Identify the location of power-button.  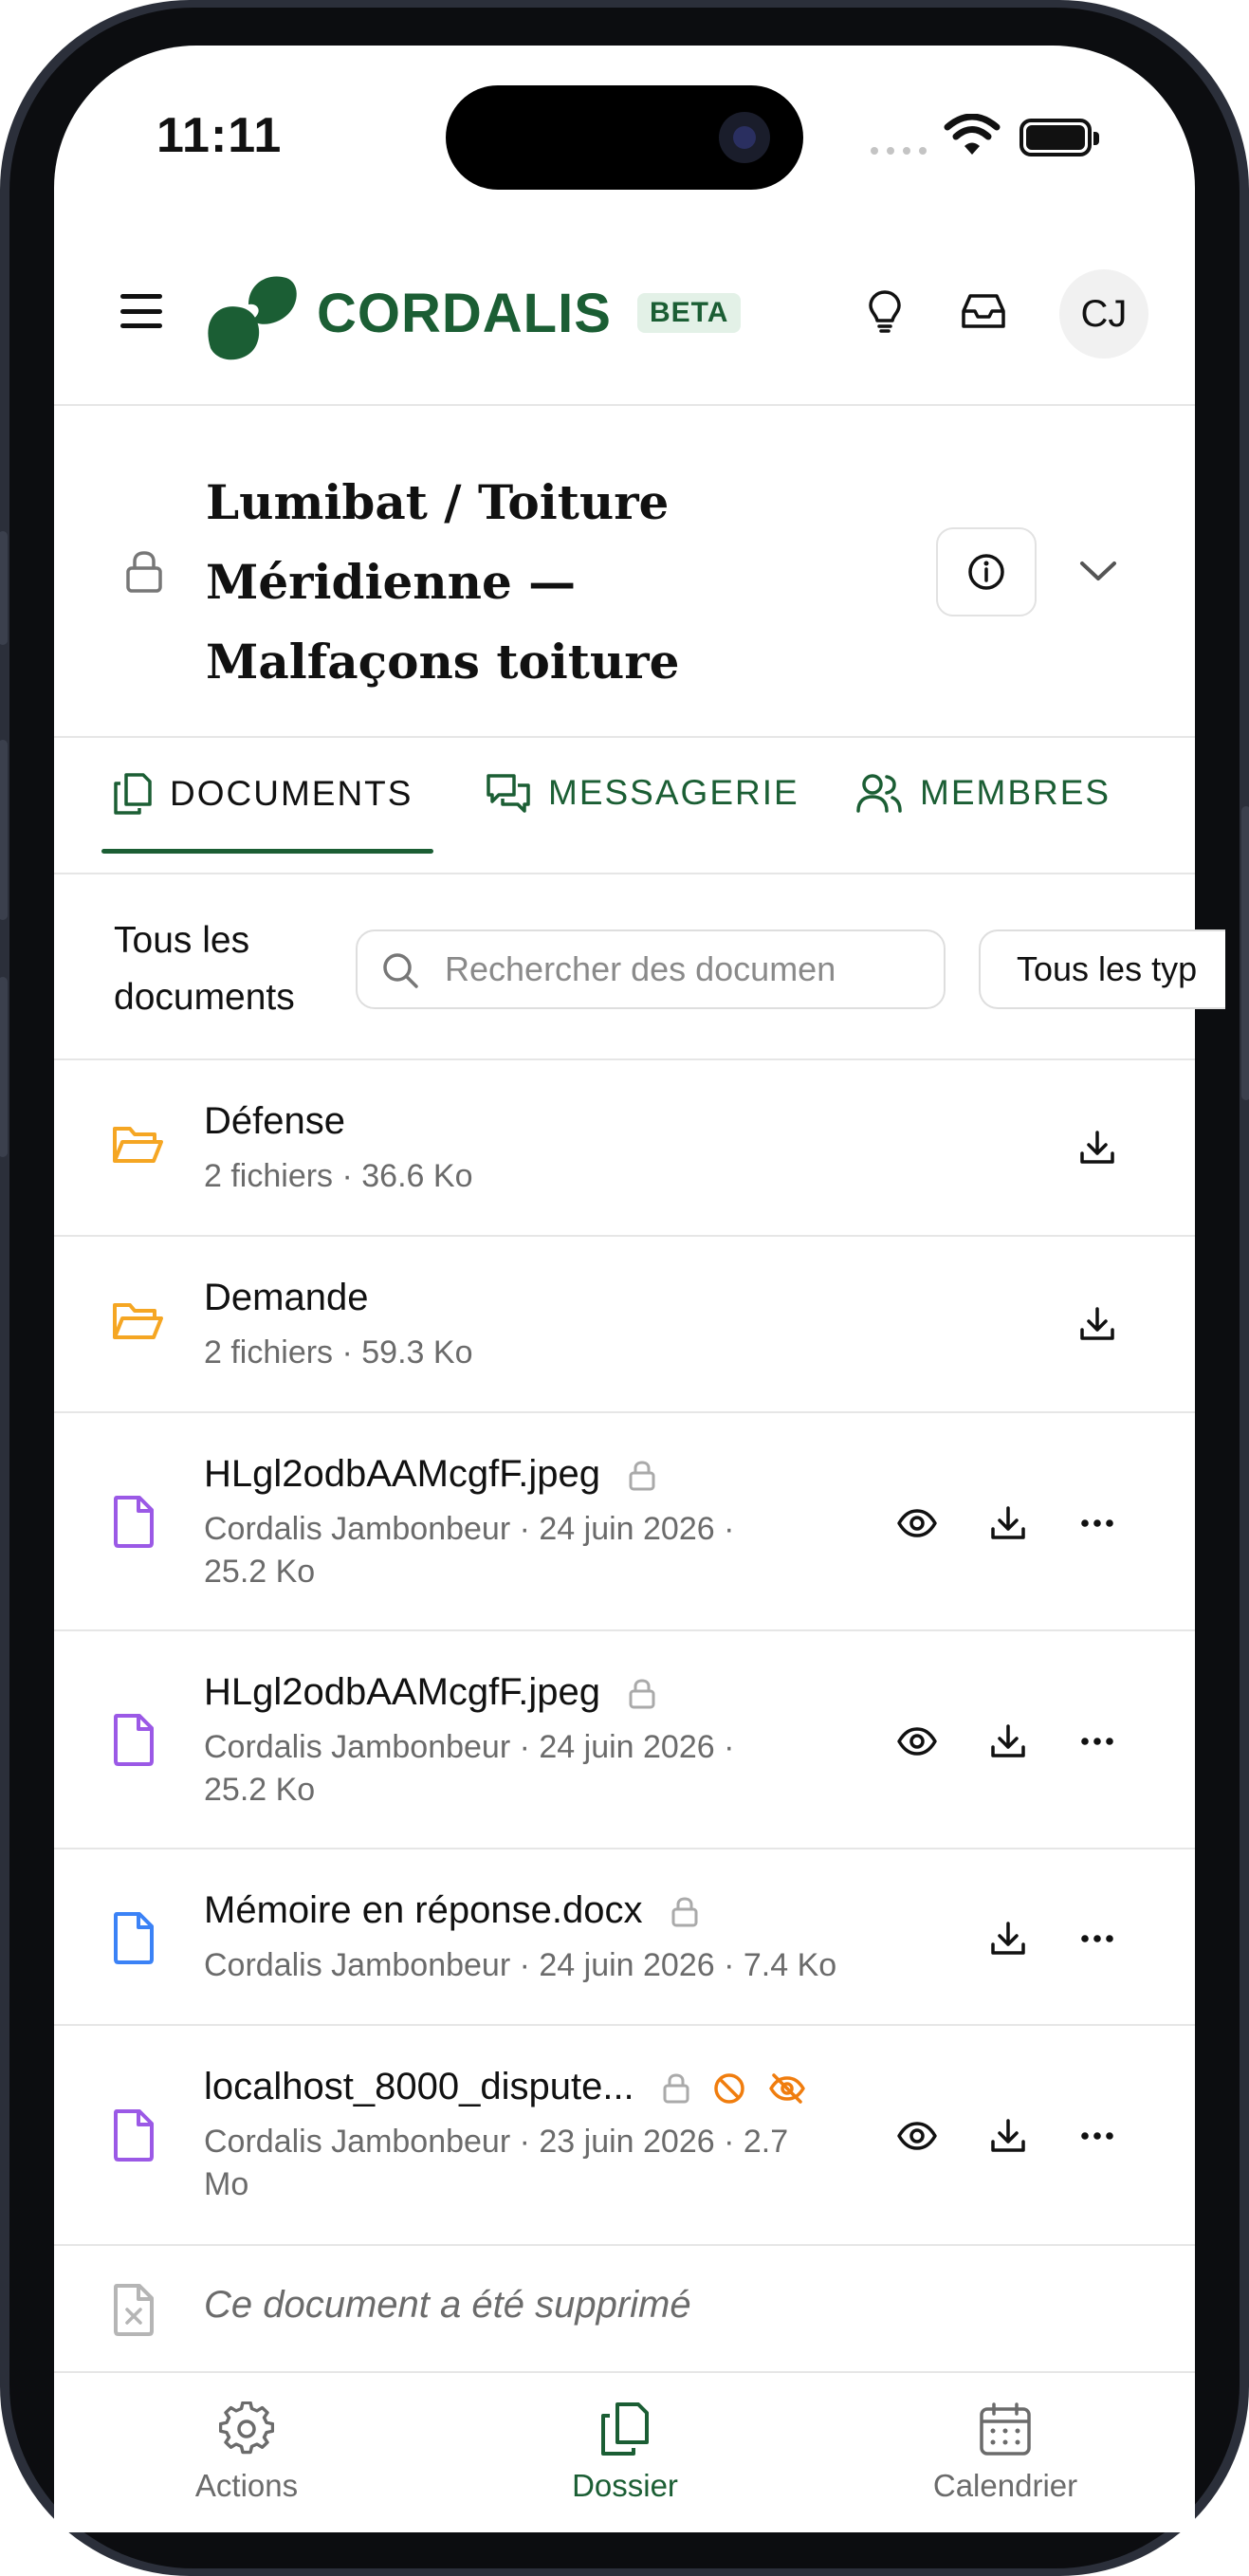
(1245, 953).